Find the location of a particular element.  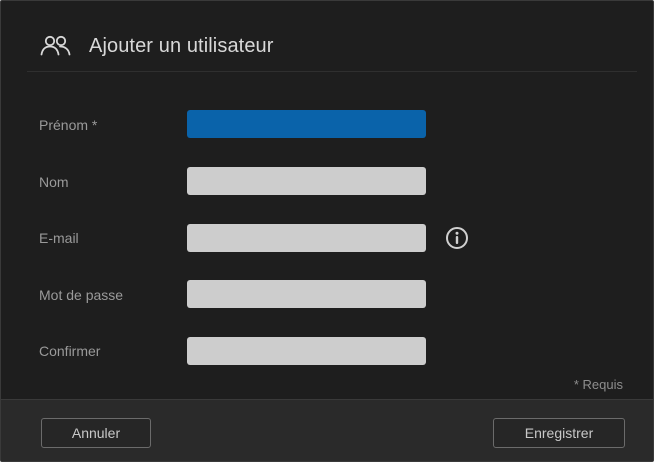

required-note: * Requis is located at coordinates (598, 384).